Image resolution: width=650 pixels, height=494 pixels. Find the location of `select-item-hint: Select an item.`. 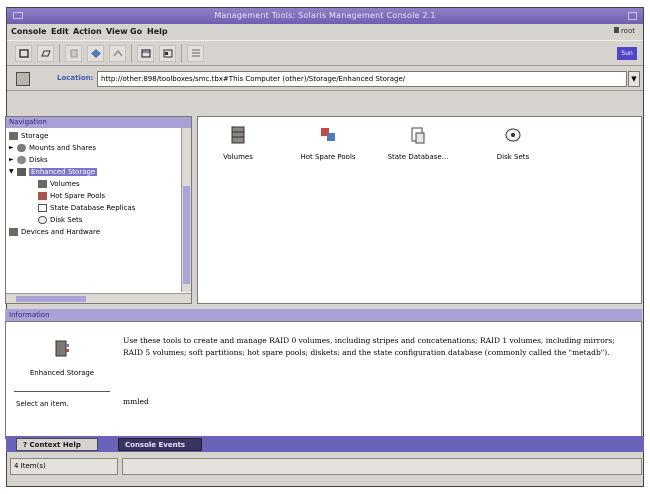

select-item-hint: Select an item. is located at coordinates (42, 404).